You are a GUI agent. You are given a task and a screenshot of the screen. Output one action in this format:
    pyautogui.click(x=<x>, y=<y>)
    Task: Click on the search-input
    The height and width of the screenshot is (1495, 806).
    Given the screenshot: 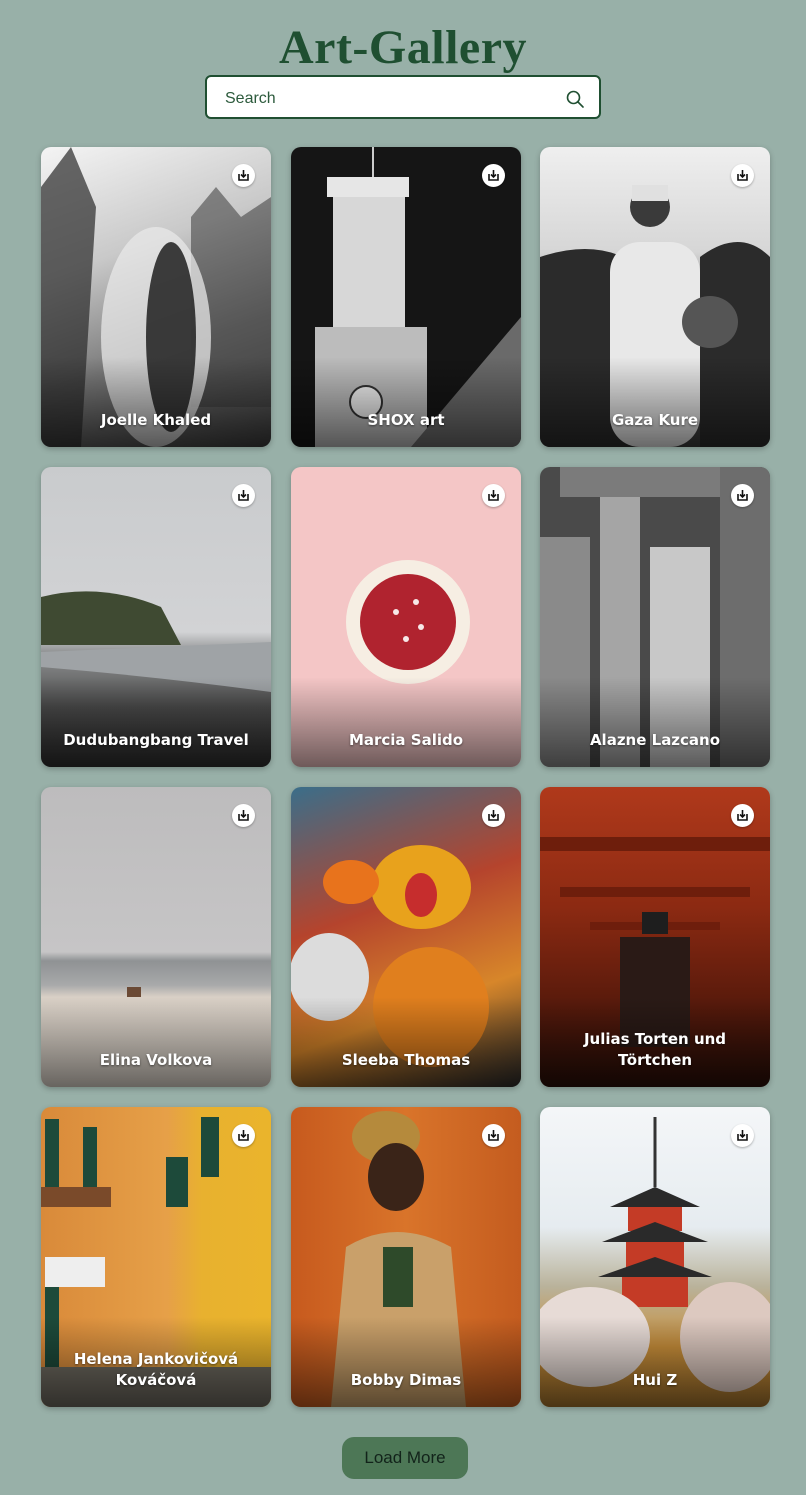 What is the action you would take?
    pyautogui.click(x=390, y=99)
    